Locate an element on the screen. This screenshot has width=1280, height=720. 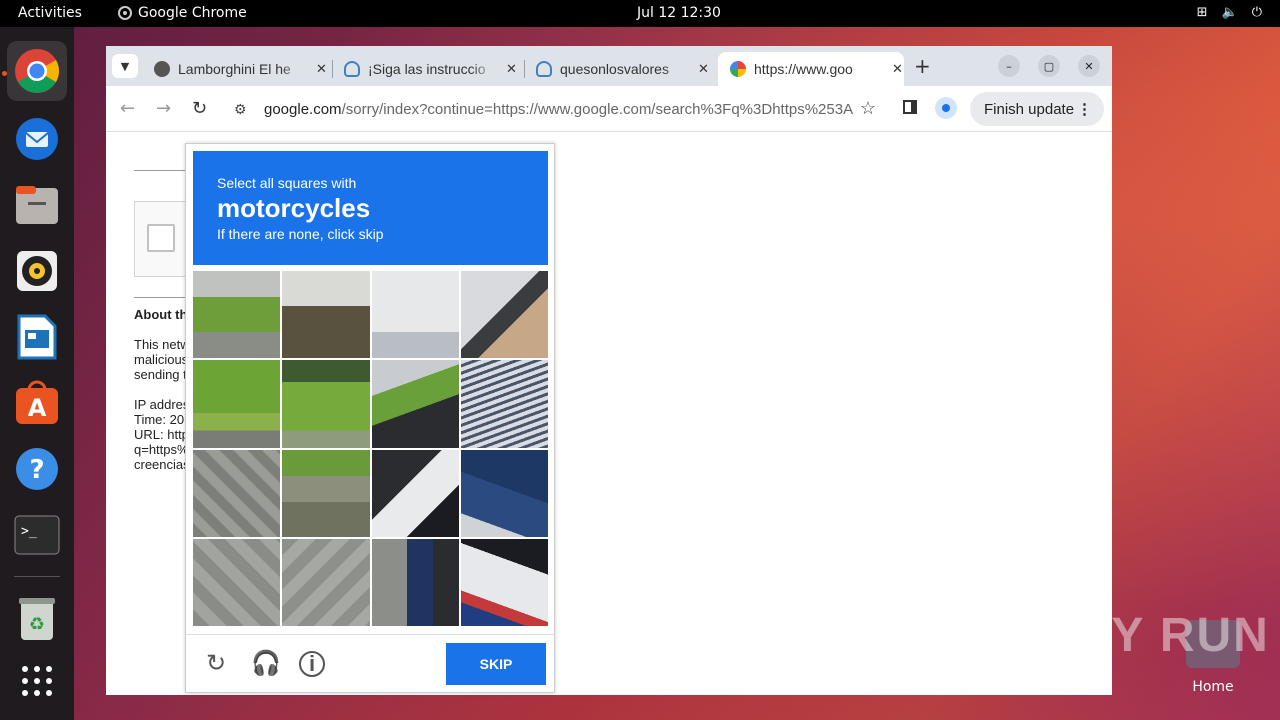
volume-icon: 🔈 is located at coordinates (1229, 12).